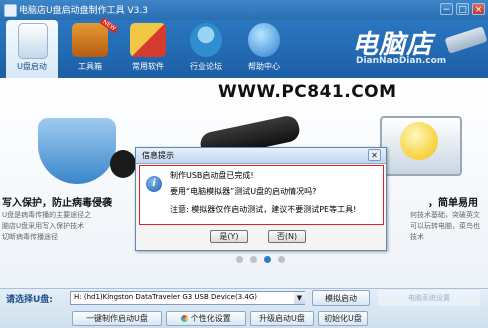  Describe the element at coordinates (33, 41) in the screenshot. I see `usb-drive-icon` at that location.